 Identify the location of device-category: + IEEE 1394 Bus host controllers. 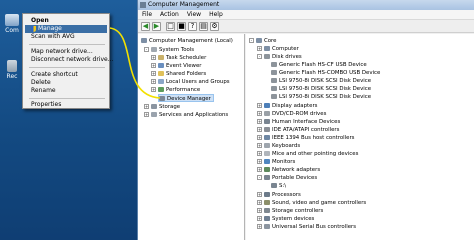
(305, 138).